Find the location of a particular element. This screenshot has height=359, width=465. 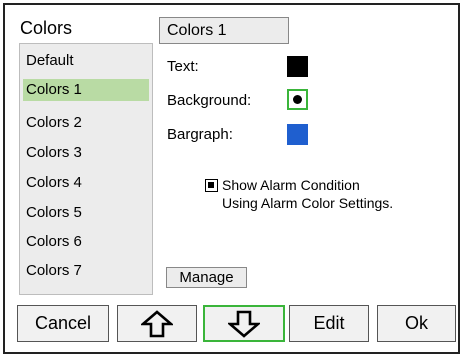

alarm-label-line1: Show Alarm Condition is located at coordinates (291, 185).